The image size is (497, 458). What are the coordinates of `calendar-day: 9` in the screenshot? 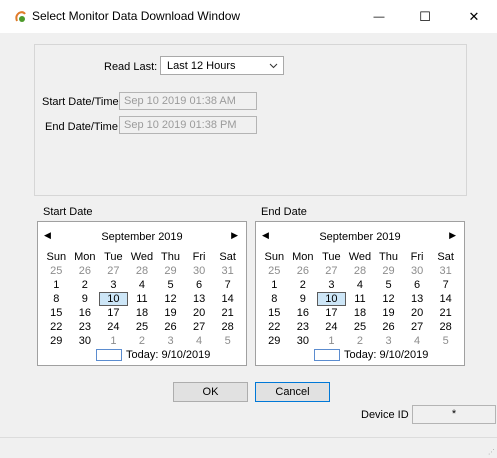 It's located at (85, 299).